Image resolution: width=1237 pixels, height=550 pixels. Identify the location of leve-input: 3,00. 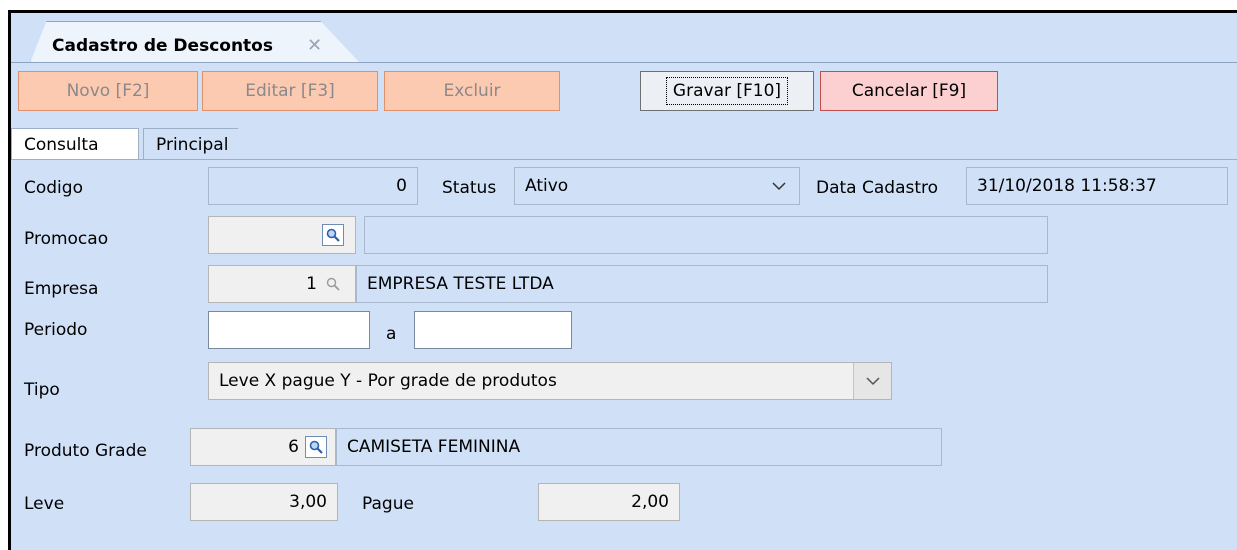
(264, 502).